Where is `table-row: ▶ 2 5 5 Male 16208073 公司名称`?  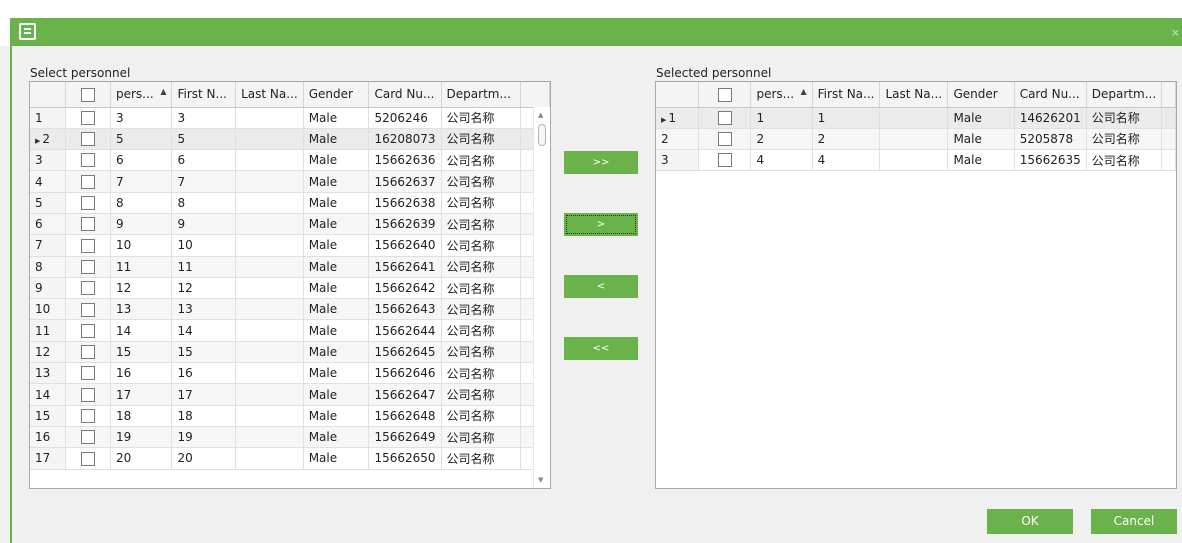
table-row: ▶ 2 5 5 Male 16208073 公司名称 is located at coordinates (290, 139).